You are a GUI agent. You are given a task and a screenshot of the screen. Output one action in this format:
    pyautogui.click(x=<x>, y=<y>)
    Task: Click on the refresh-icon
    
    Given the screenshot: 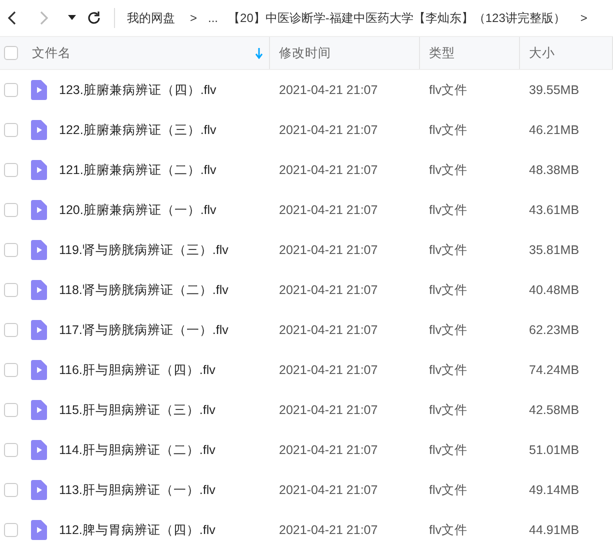 What is the action you would take?
    pyautogui.click(x=94, y=18)
    